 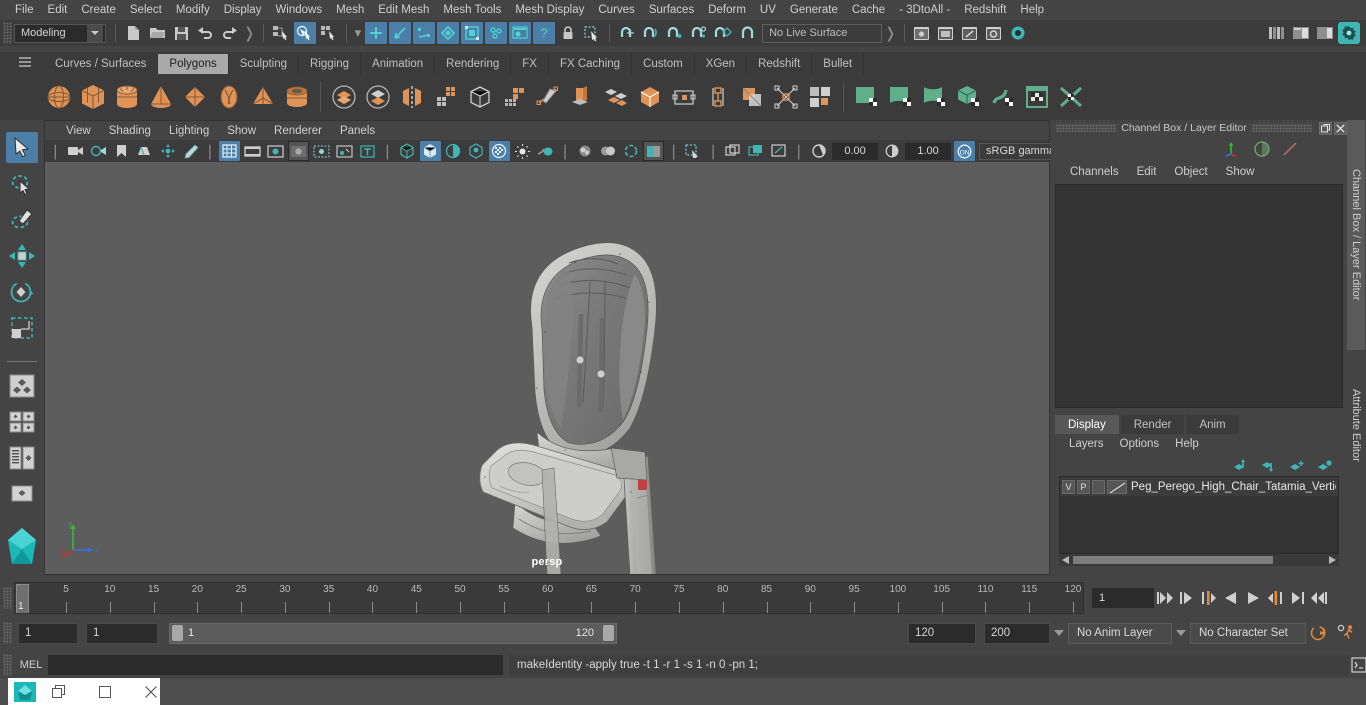 What do you see at coordinates (1120, 633) in the screenshot?
I see `anim-layer-field: No Anim Layer` at bounding box center [1120, 633].